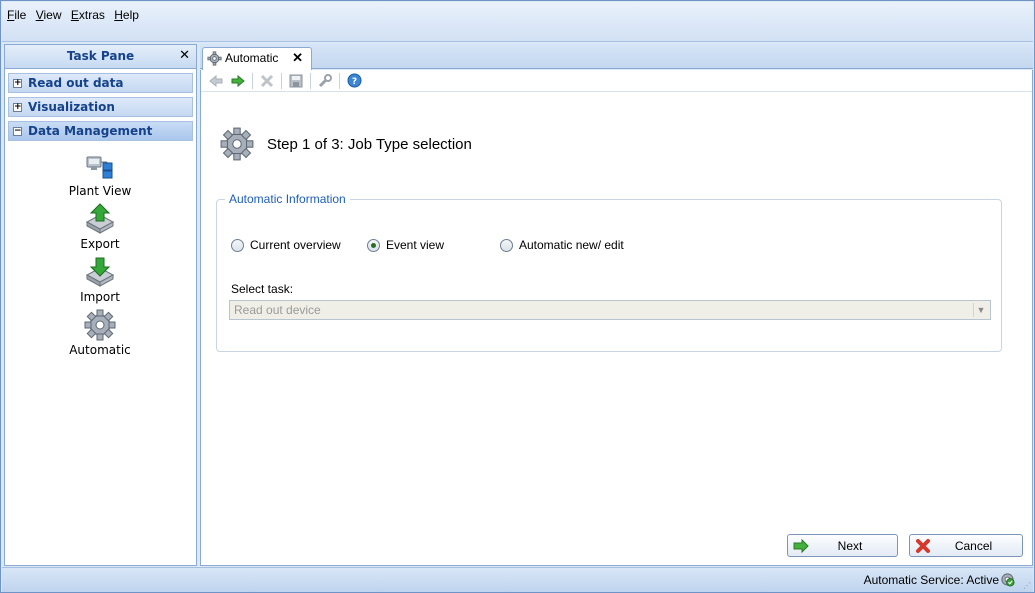 This screenshot has height=593, width=1035. What do you see at coordinates (262, 289) in the screenshot?
I see `select-task-label: Select task:` at bounding box center [262, 289].